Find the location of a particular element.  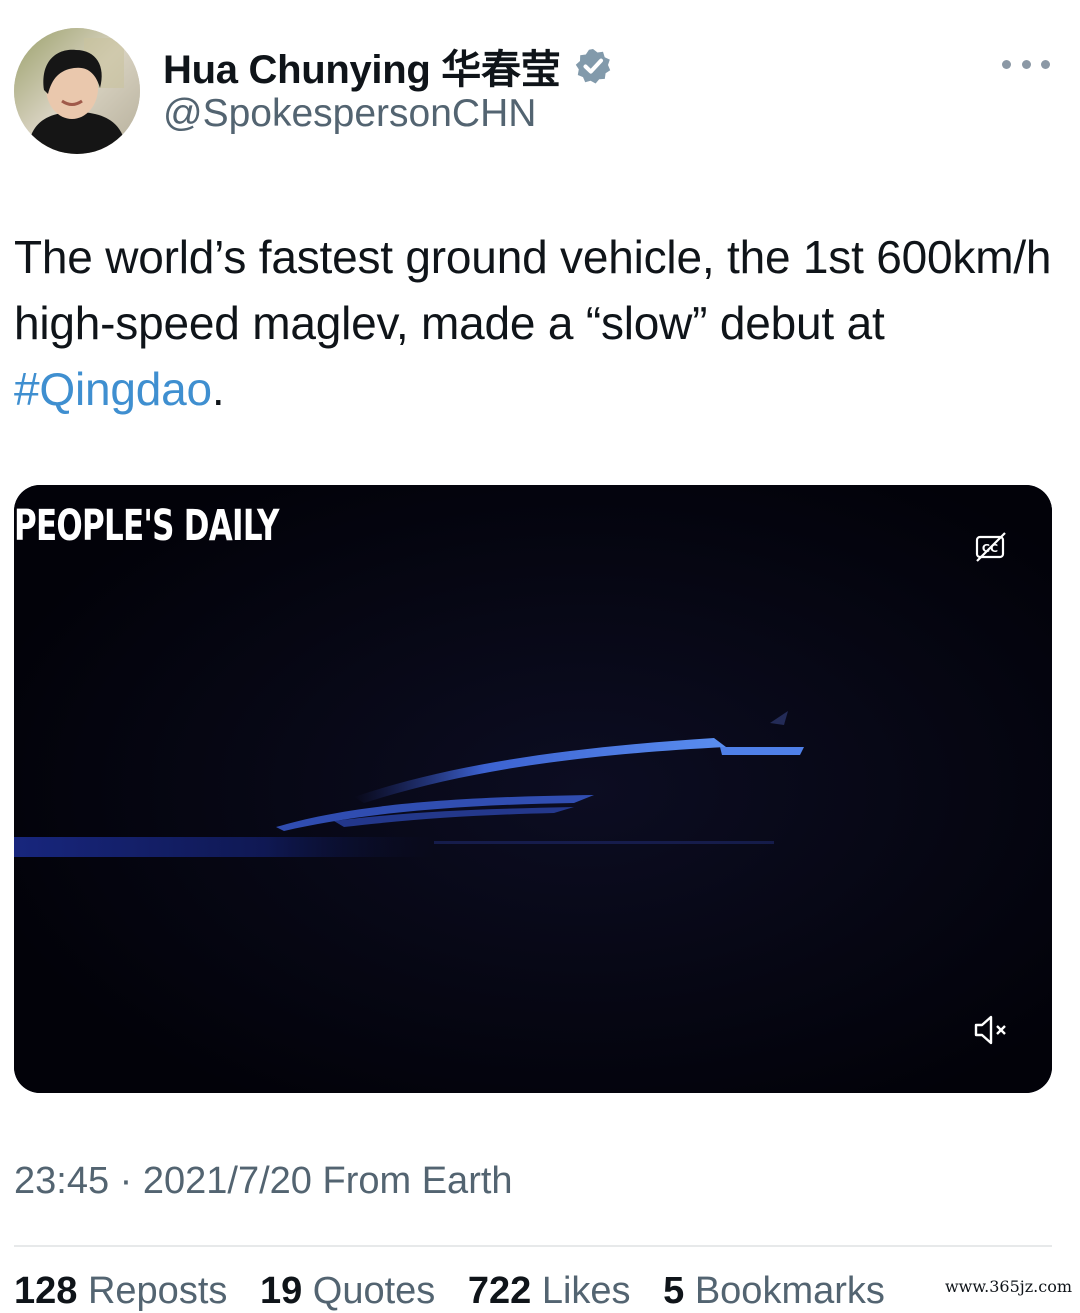

site-watermark: www.365jz.com is located at coordinates (1008, 1286).